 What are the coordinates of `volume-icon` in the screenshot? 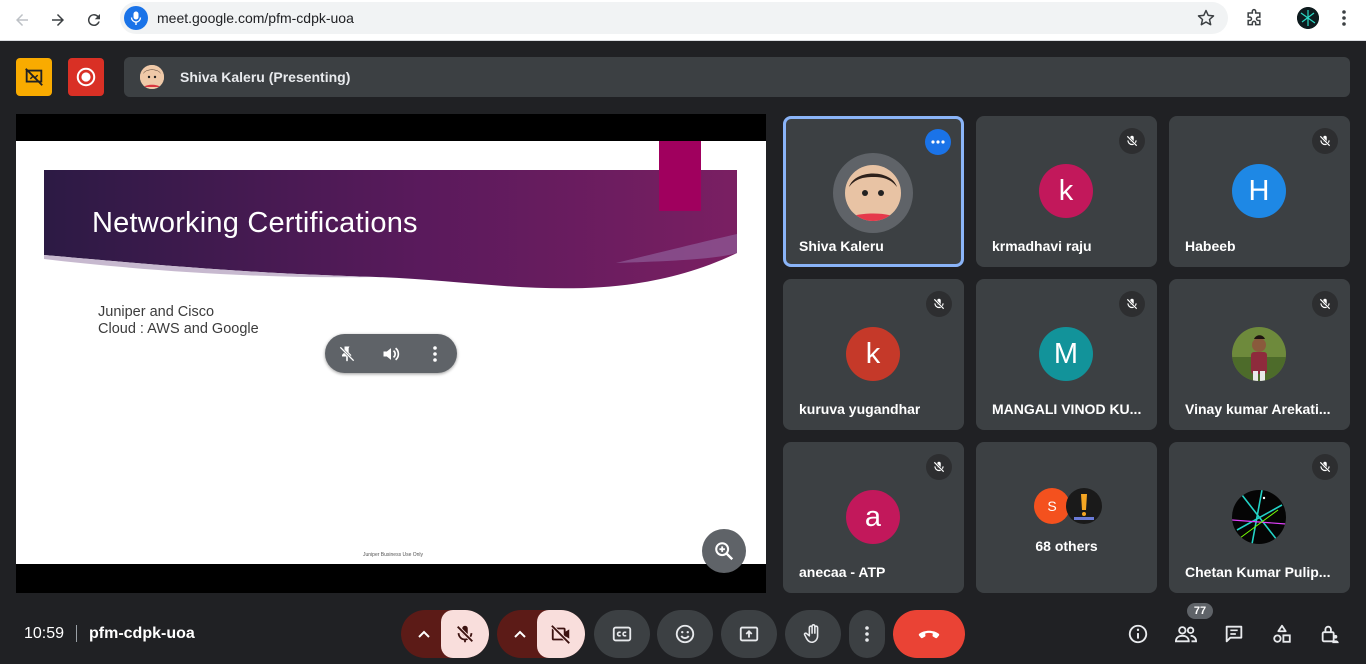 It's located at (391, 354).